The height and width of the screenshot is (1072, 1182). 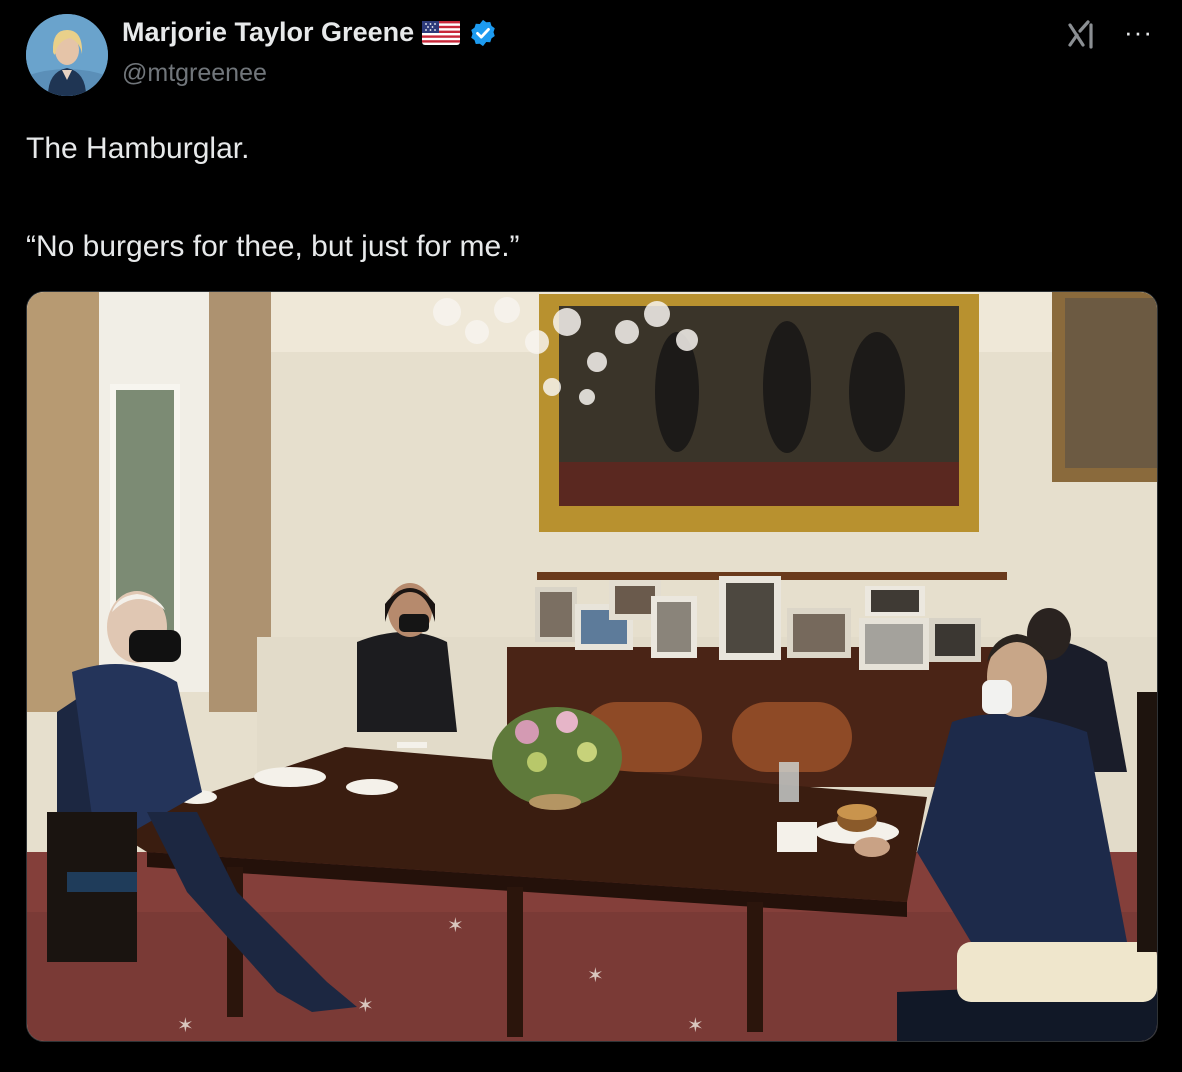 I want to click on avatar, so click(x=67, y=55).